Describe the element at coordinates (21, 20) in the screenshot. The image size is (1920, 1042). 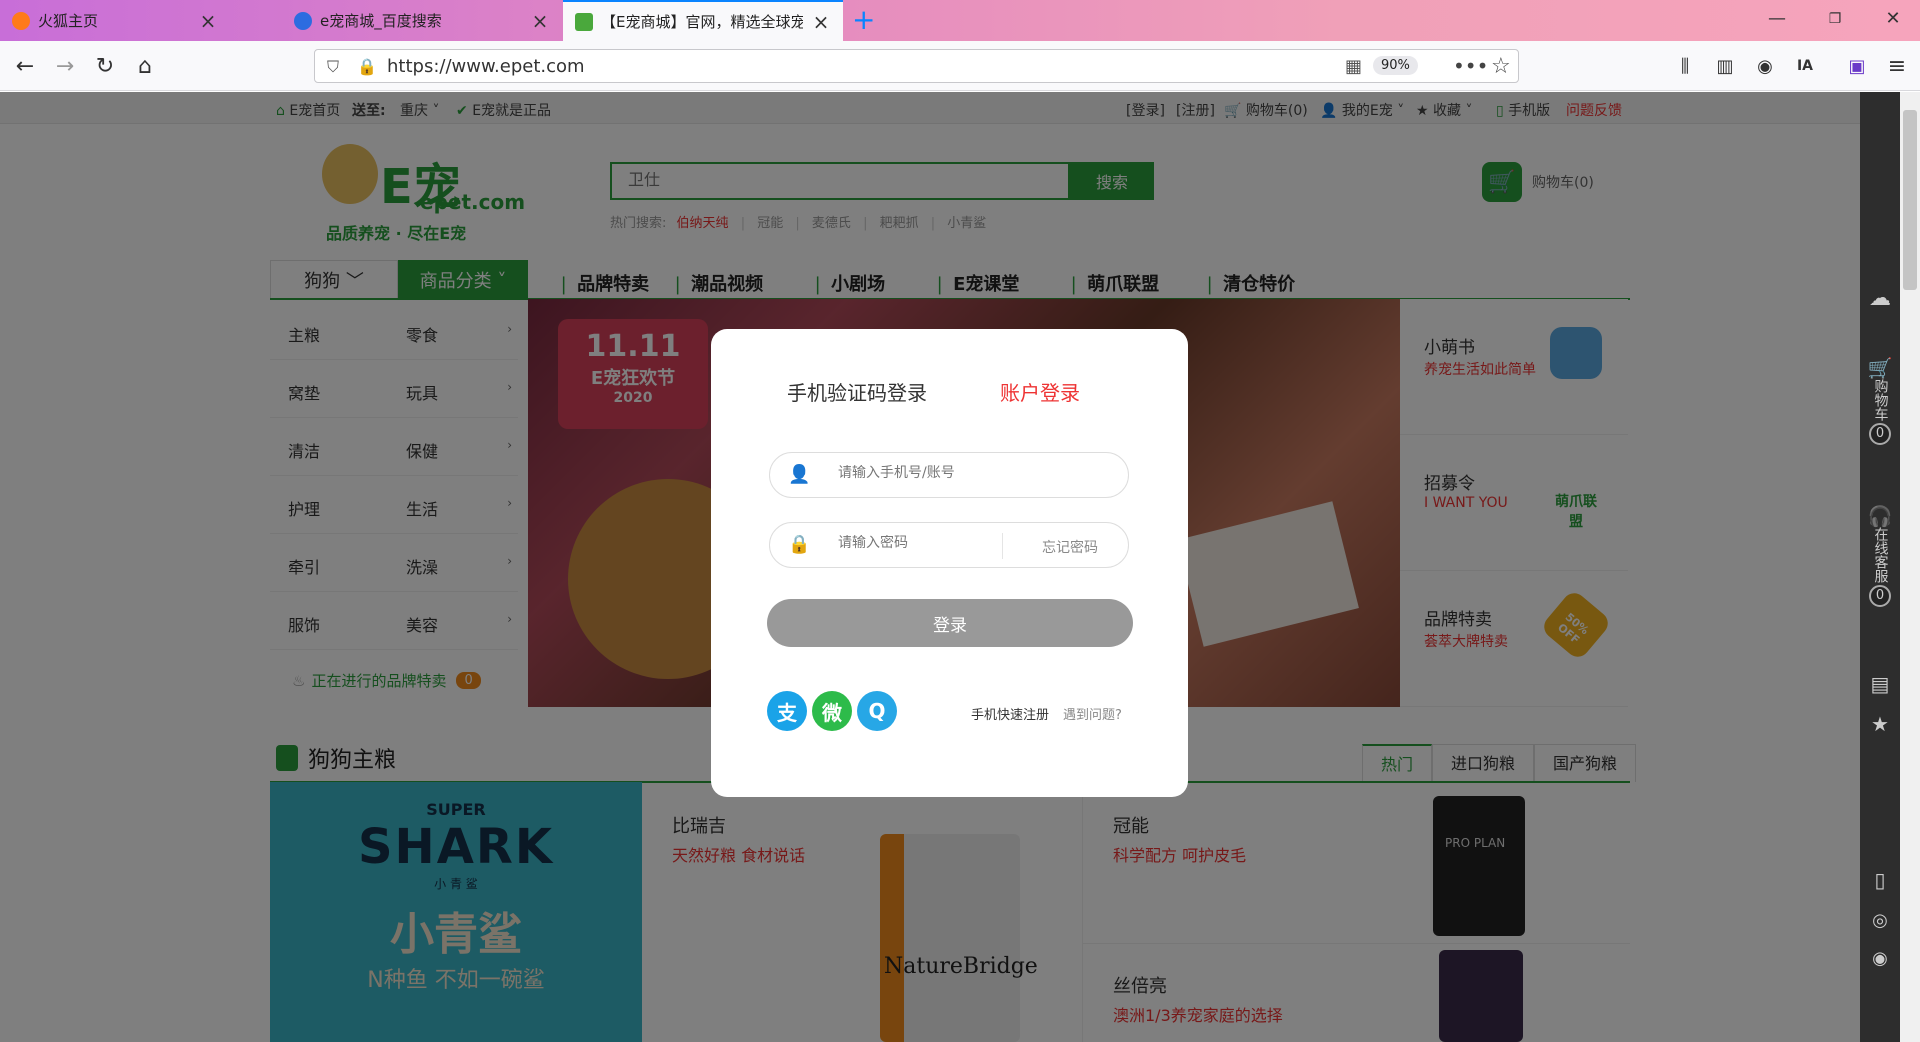
I see `firefox-icon` at that location.